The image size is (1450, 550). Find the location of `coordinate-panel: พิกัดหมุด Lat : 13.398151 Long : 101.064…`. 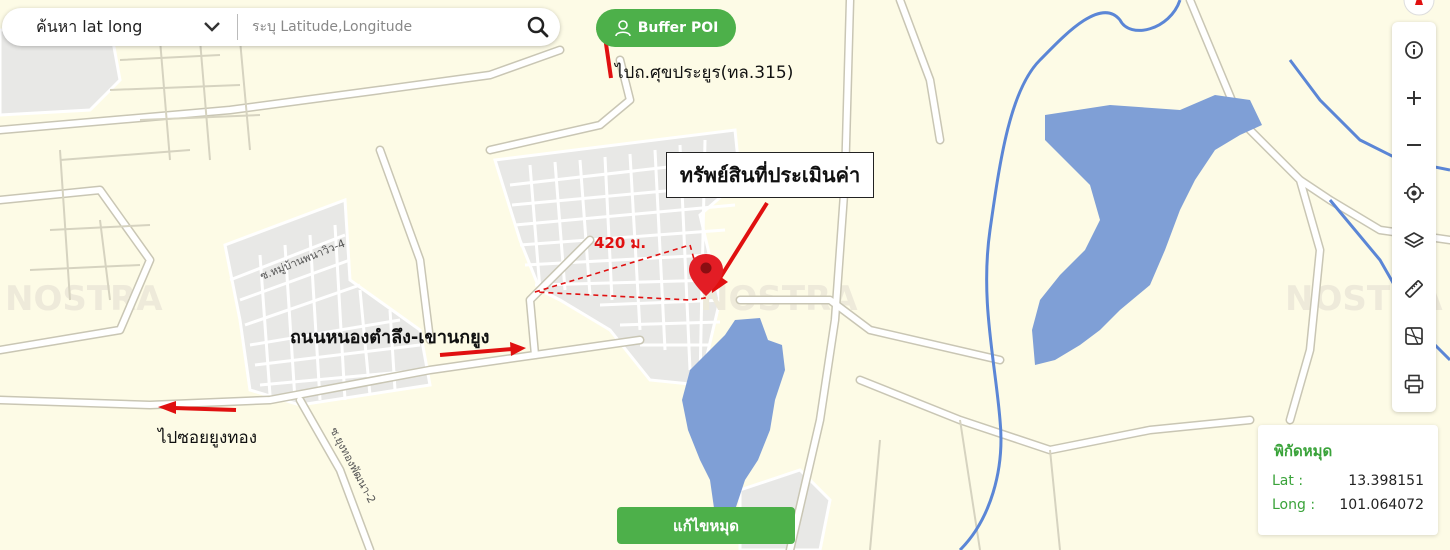

coordinate-panel: พิกัดหมุด Lat : 13.398151 Long : 101.064… is located at coordinates (1348, 480).